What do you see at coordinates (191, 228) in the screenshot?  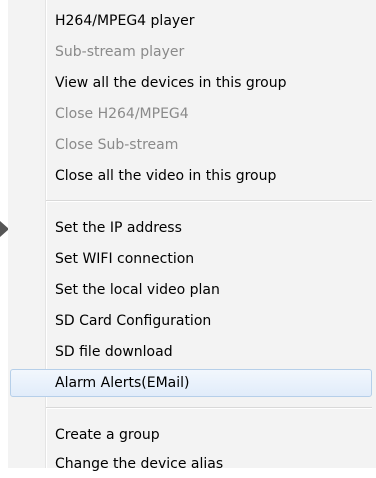 I see `menu-item-set-ip-address: Set the IP address` at bounding box center [191, 228].